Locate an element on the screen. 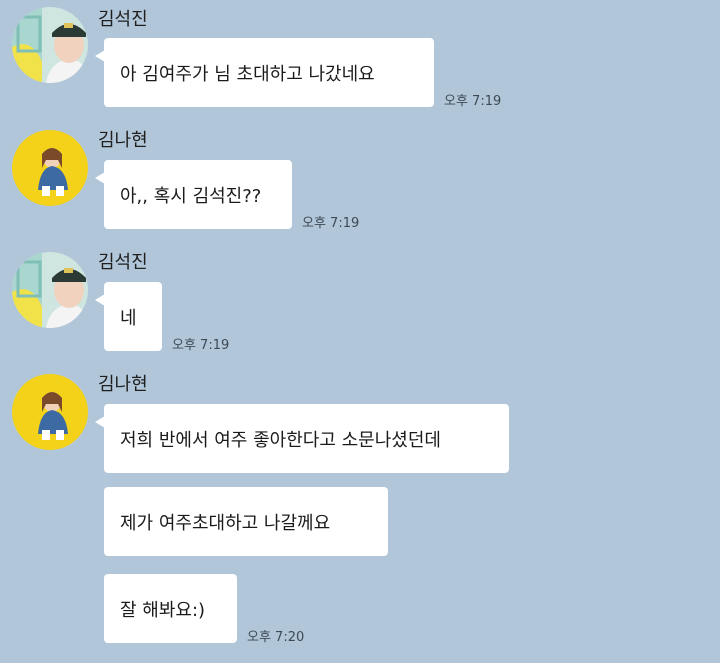 This screenshot has height=663, width=720. message-bubble: 네 is located at coordinates (128, 316).